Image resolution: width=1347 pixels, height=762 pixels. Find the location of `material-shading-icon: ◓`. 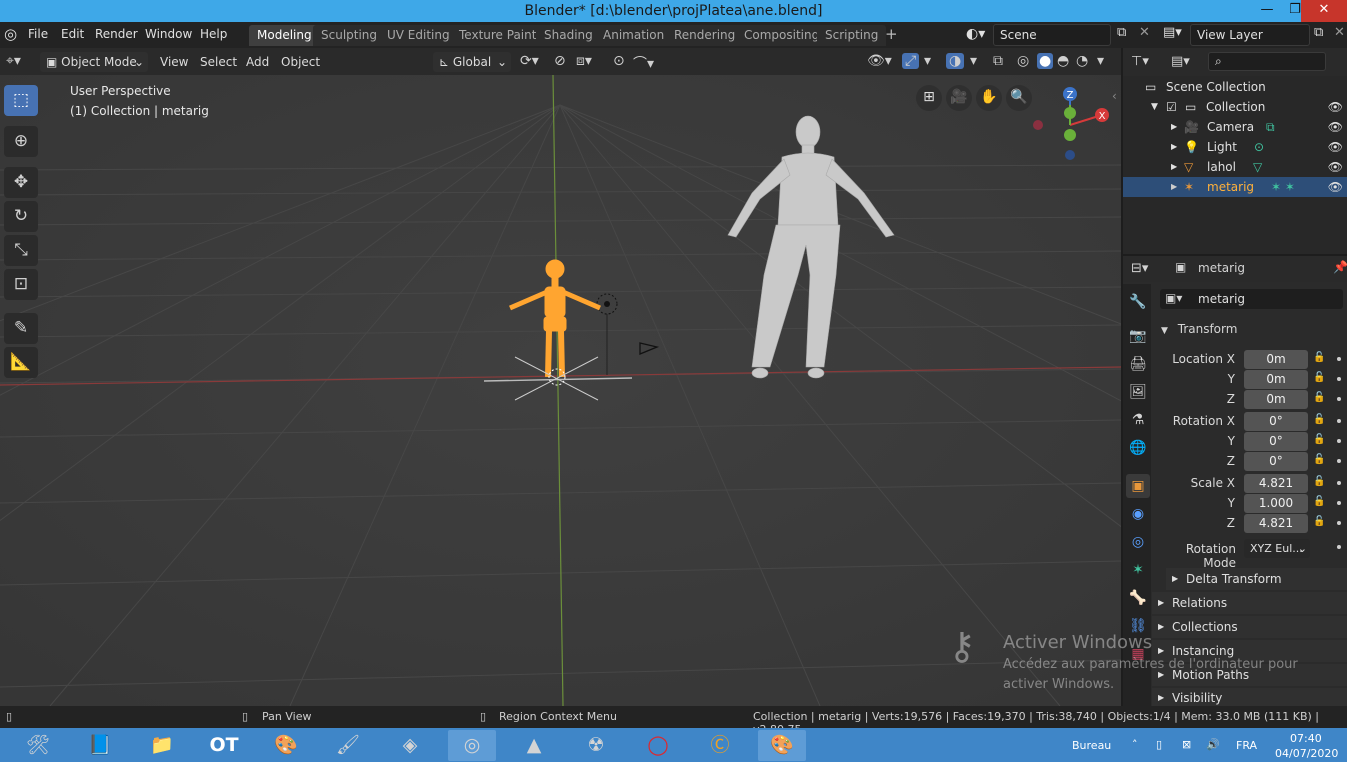

material-shading-icon: ◓ is located at coordinates (1063, 61).